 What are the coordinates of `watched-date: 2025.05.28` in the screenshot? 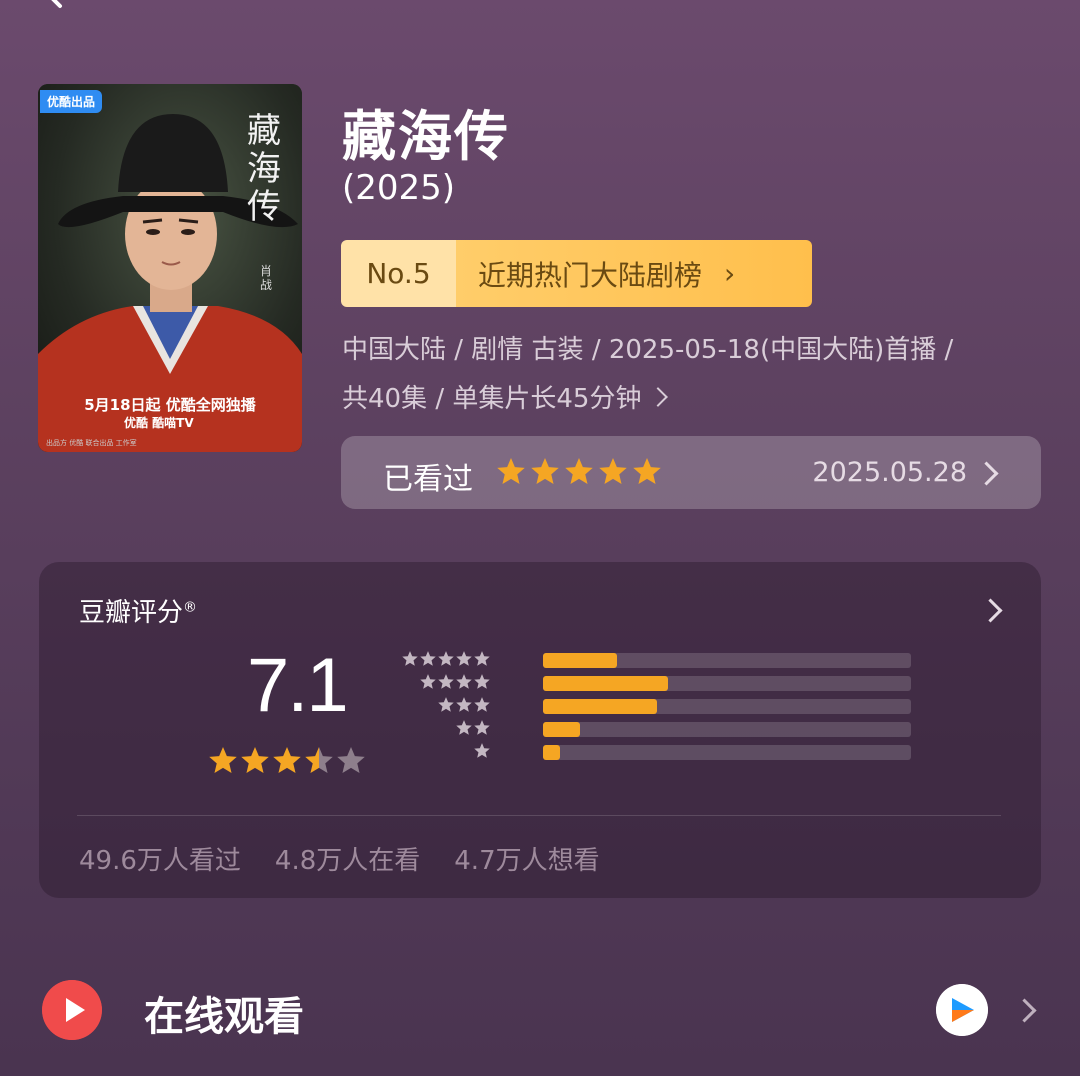 It's located at (889, 472).